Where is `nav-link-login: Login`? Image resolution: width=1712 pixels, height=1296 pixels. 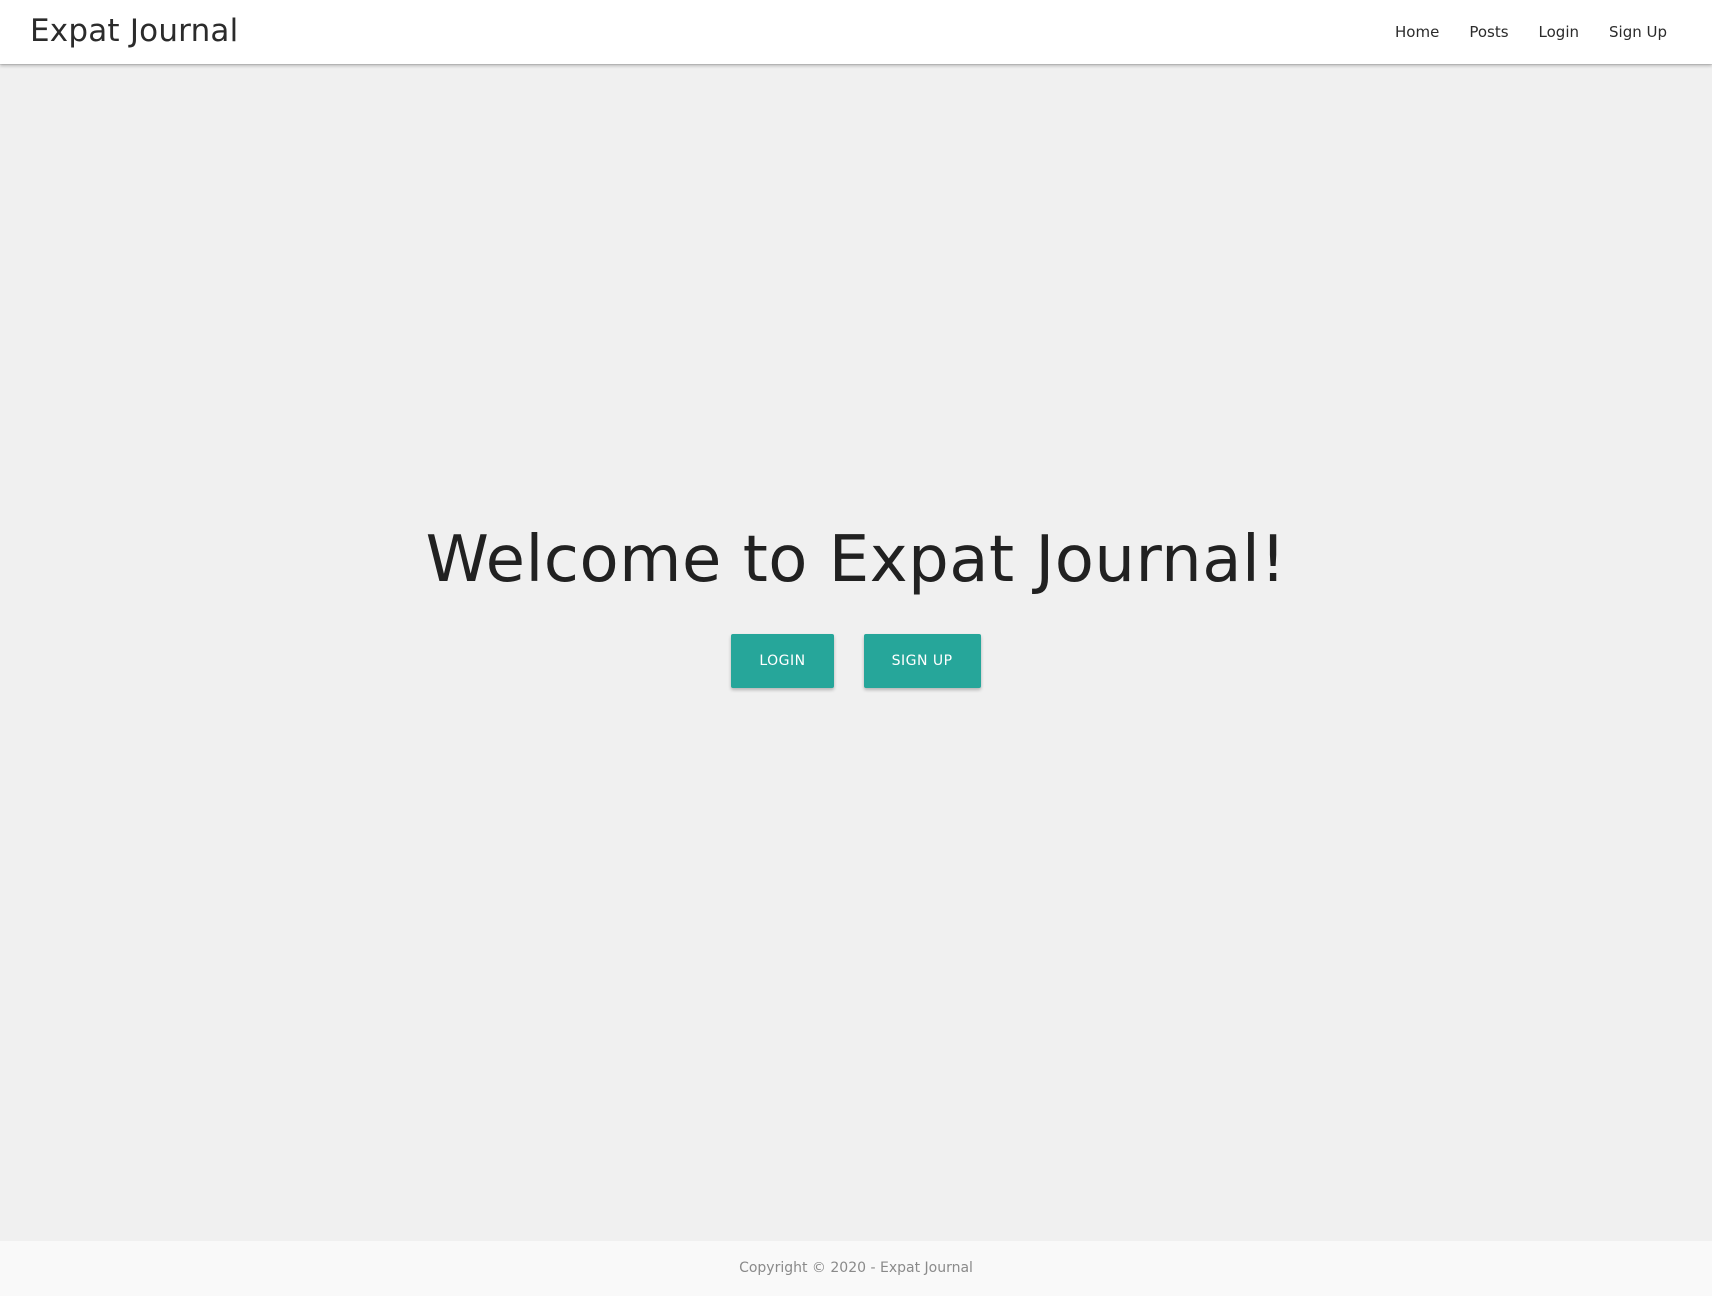
nav-link-login: Login is located at coordinates (1559, 32).